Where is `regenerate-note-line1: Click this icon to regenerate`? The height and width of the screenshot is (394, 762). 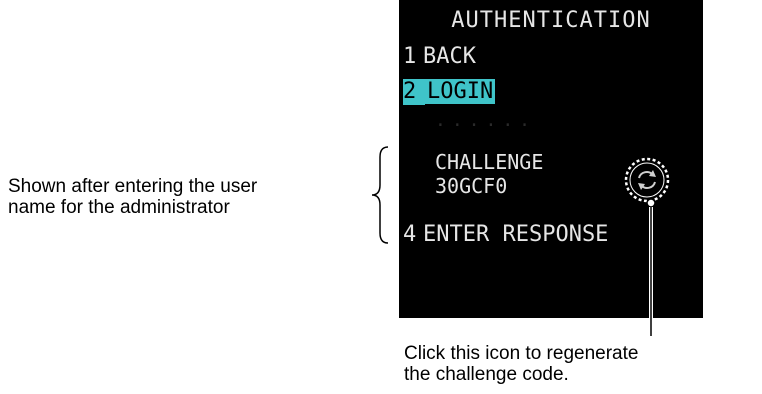
regenerate-note-line1: Click this icon to regenerate is located at coordinates (521, 353).